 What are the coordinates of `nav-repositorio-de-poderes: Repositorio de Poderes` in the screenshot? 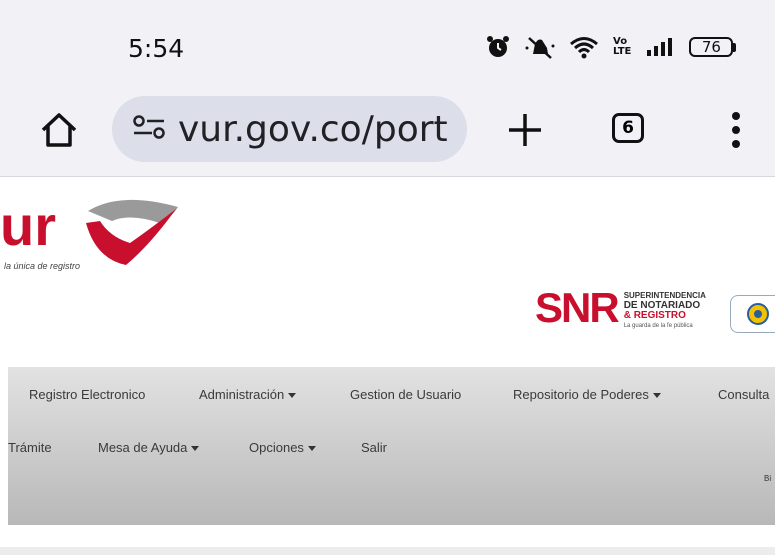 It's located at (587, 394).